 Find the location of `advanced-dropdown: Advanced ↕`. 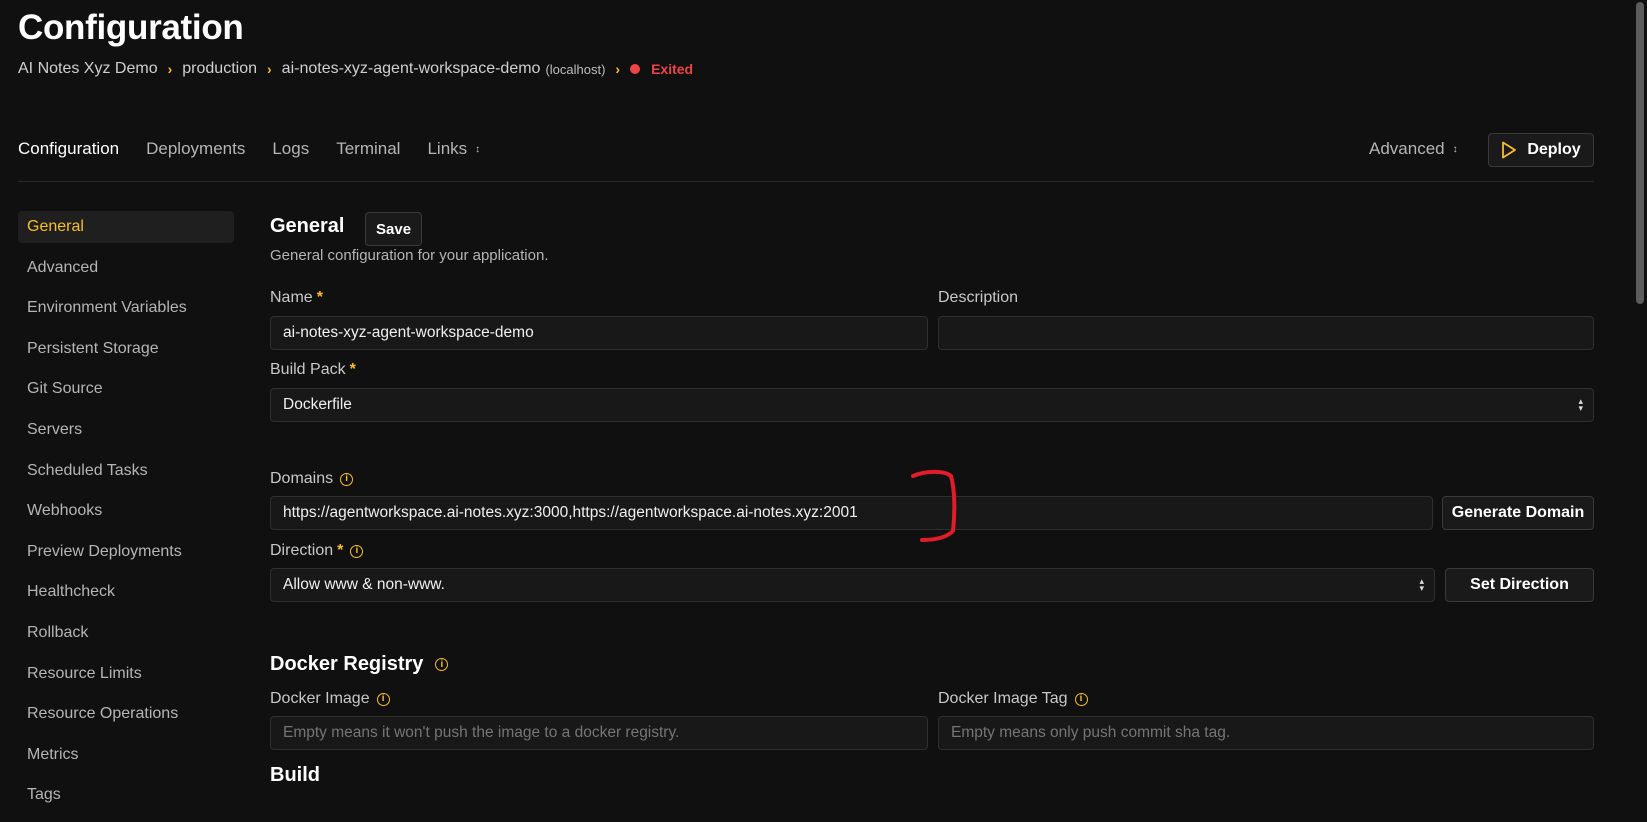

advanced-dropdown: Advanced ↕ is located at coordinates (1413, 149).